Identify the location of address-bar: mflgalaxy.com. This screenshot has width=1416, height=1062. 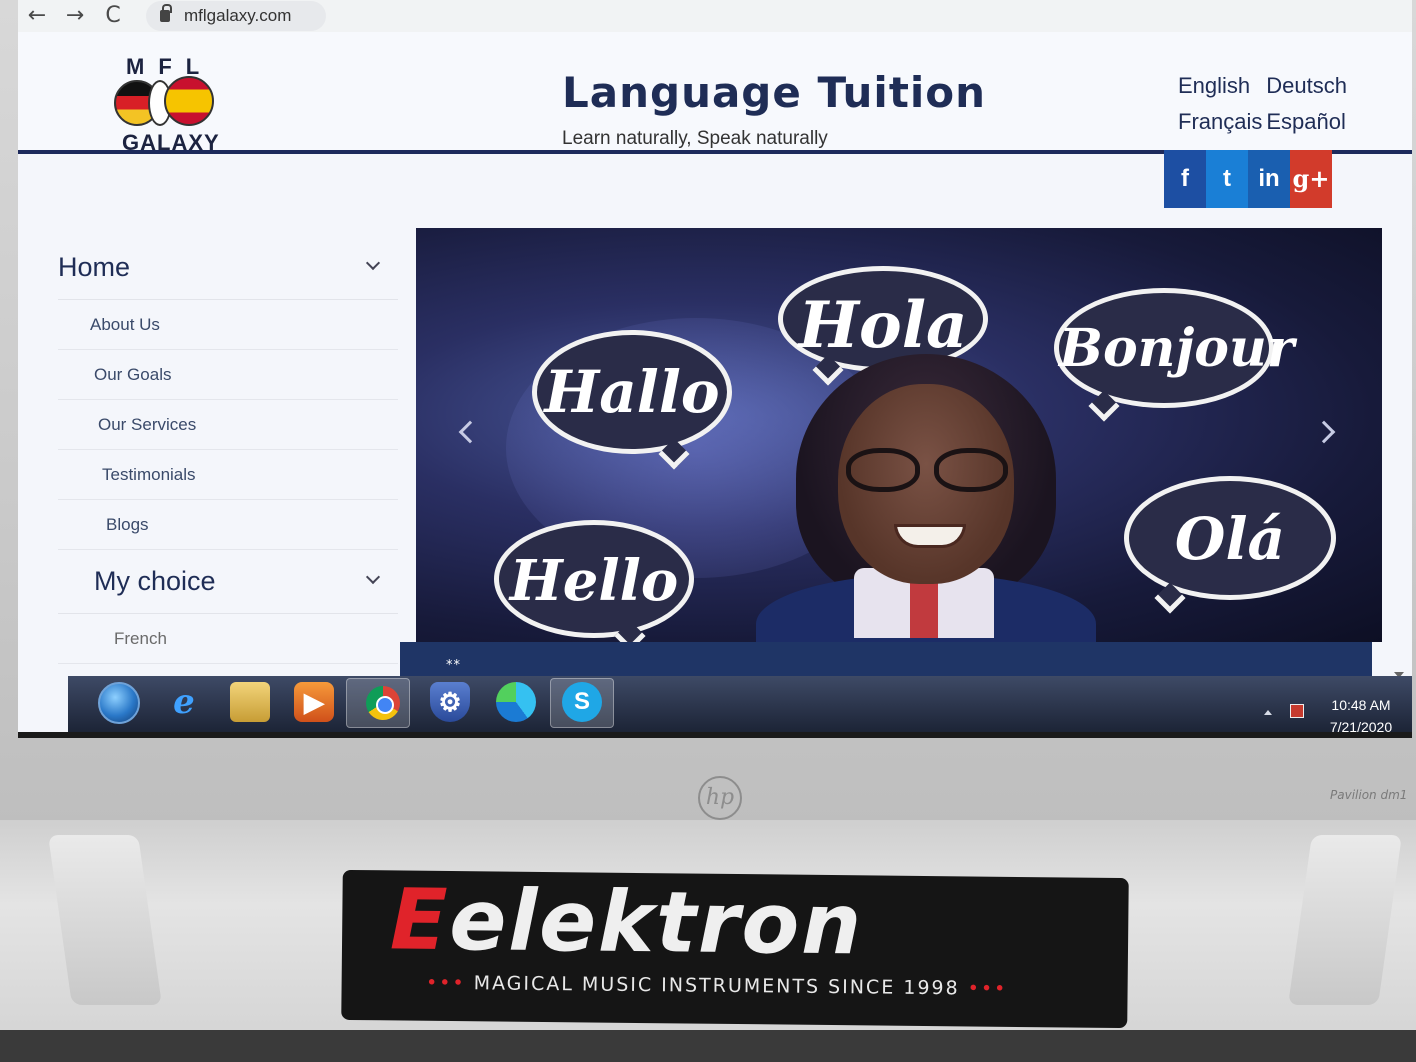
(236, 16).